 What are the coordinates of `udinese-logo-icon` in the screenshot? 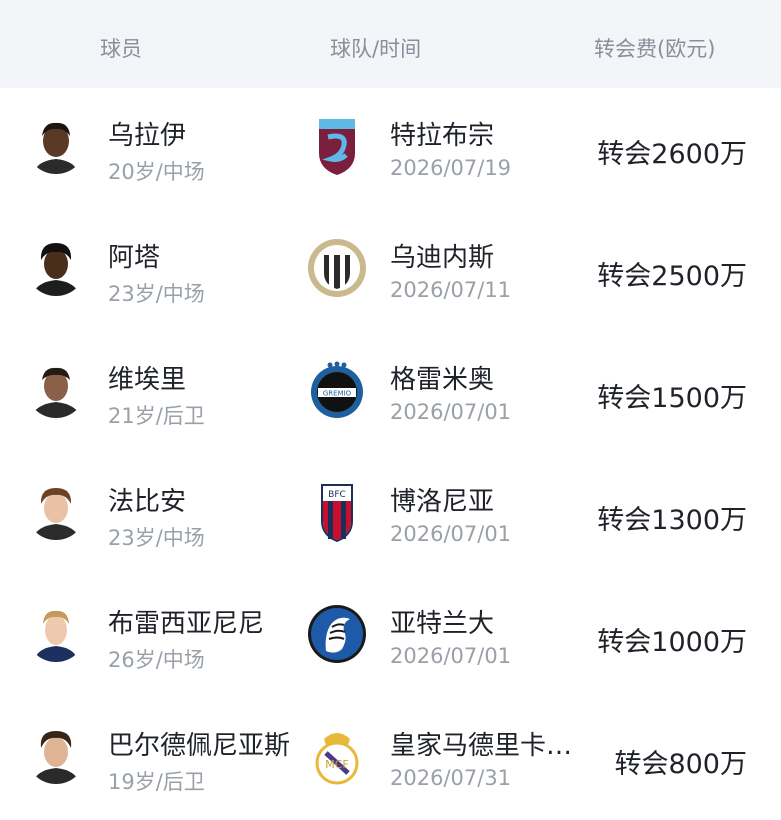 It's located at (337, 268).